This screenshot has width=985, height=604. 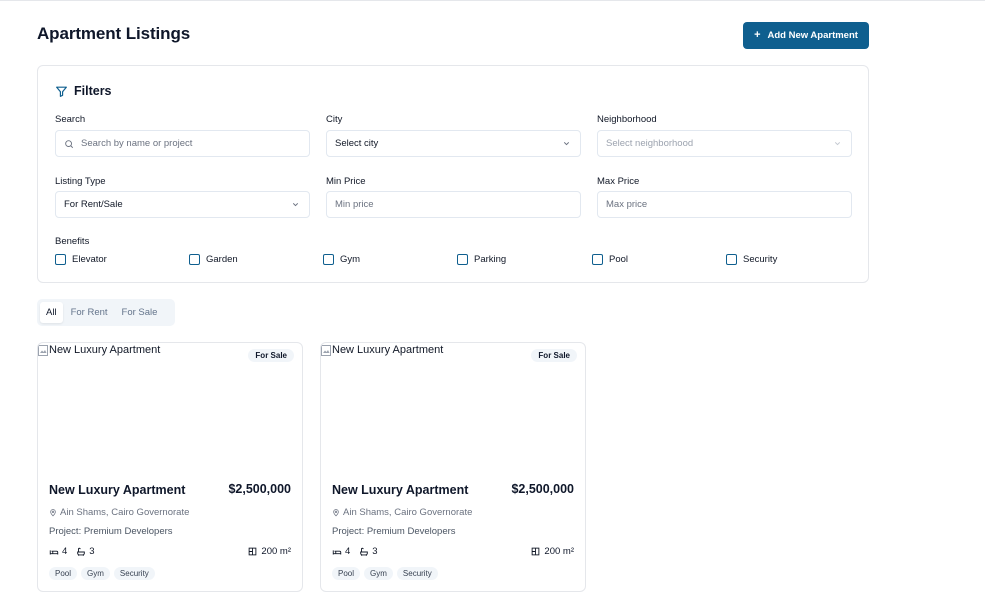 I want to click on benefit-pool: Pool, so click(x=610, y=259).